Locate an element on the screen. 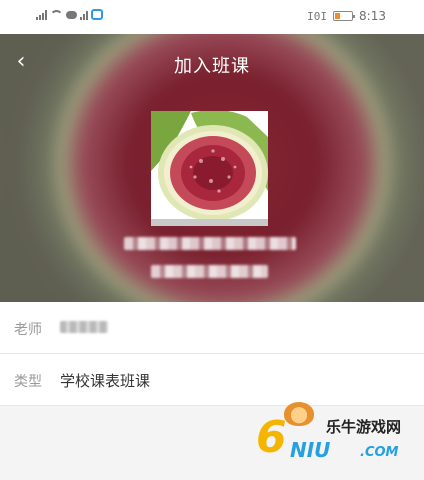 The image size is (424, 480). type-row: 类型 学校课表班课 is located at coordinates (212, 380).